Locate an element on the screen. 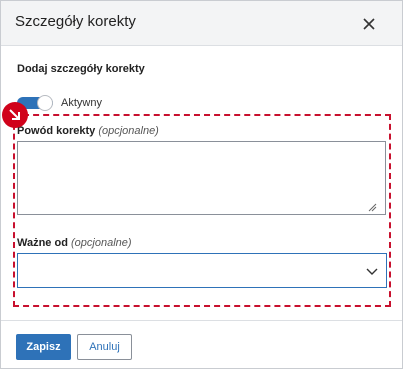  valid-from-label-text: Ważne od is located at coordinates (42, 243).